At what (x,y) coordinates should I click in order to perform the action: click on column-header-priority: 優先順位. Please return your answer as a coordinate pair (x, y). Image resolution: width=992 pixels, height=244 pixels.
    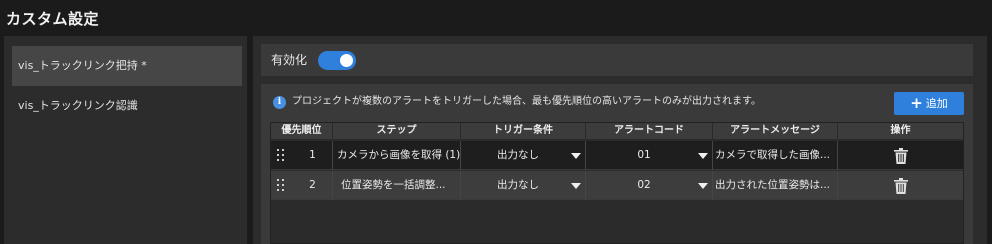
    Looking at the image, I should click on (302, 131).